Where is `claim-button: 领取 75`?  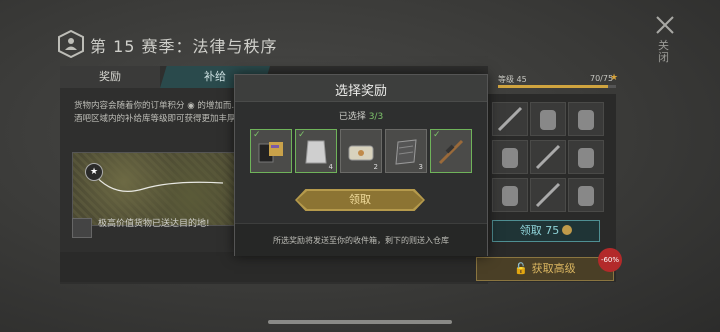 claim-button: 领取 75 is located at coordinates (546, 231).